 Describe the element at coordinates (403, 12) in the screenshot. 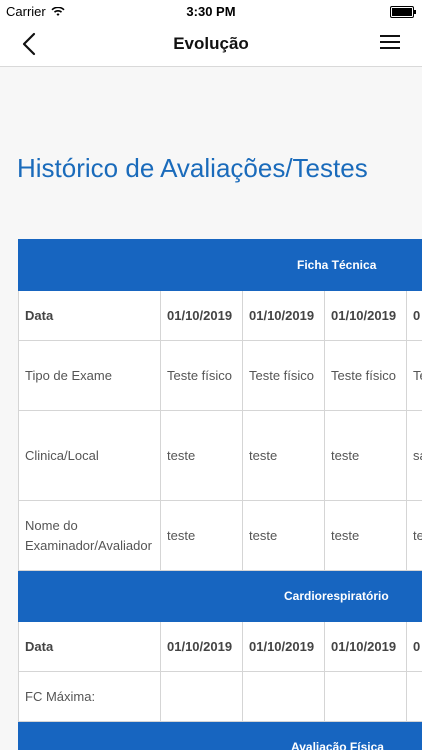

I see `battery-icon` at that location.